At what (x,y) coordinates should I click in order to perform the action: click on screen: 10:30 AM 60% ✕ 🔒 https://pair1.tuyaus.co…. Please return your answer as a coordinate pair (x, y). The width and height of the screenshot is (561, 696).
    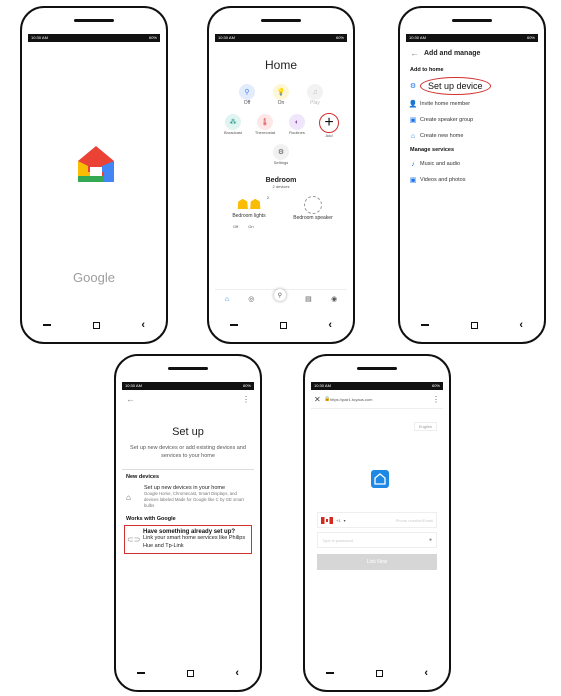
    Looking at the image, I should click on (377, 519).